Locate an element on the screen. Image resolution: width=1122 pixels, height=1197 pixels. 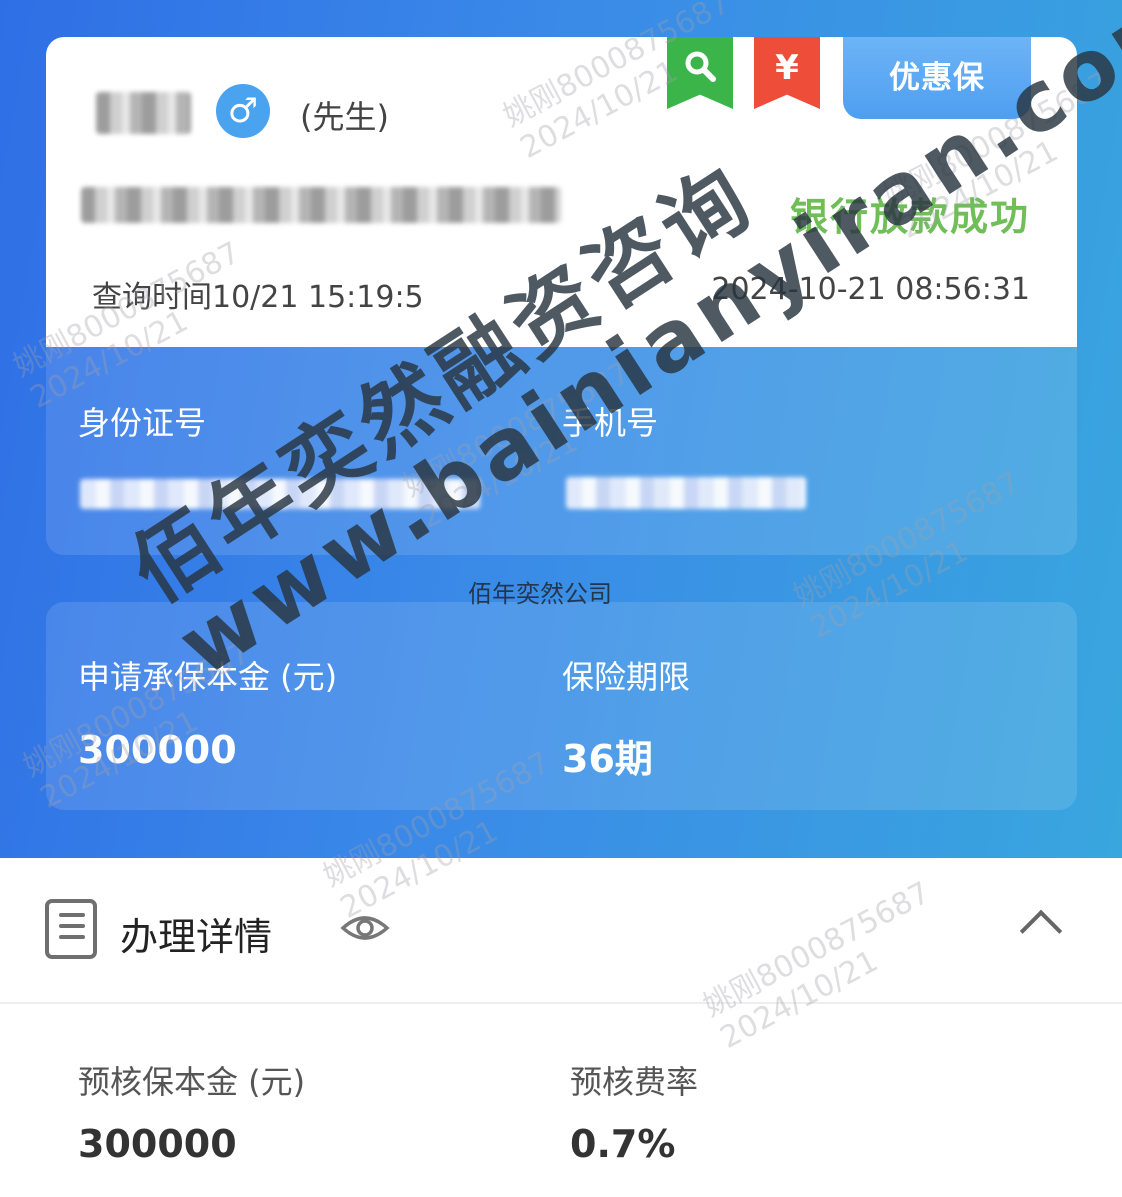
query-time: 查询时间10/21 15:19:5 is located at coordinates (258, 297).